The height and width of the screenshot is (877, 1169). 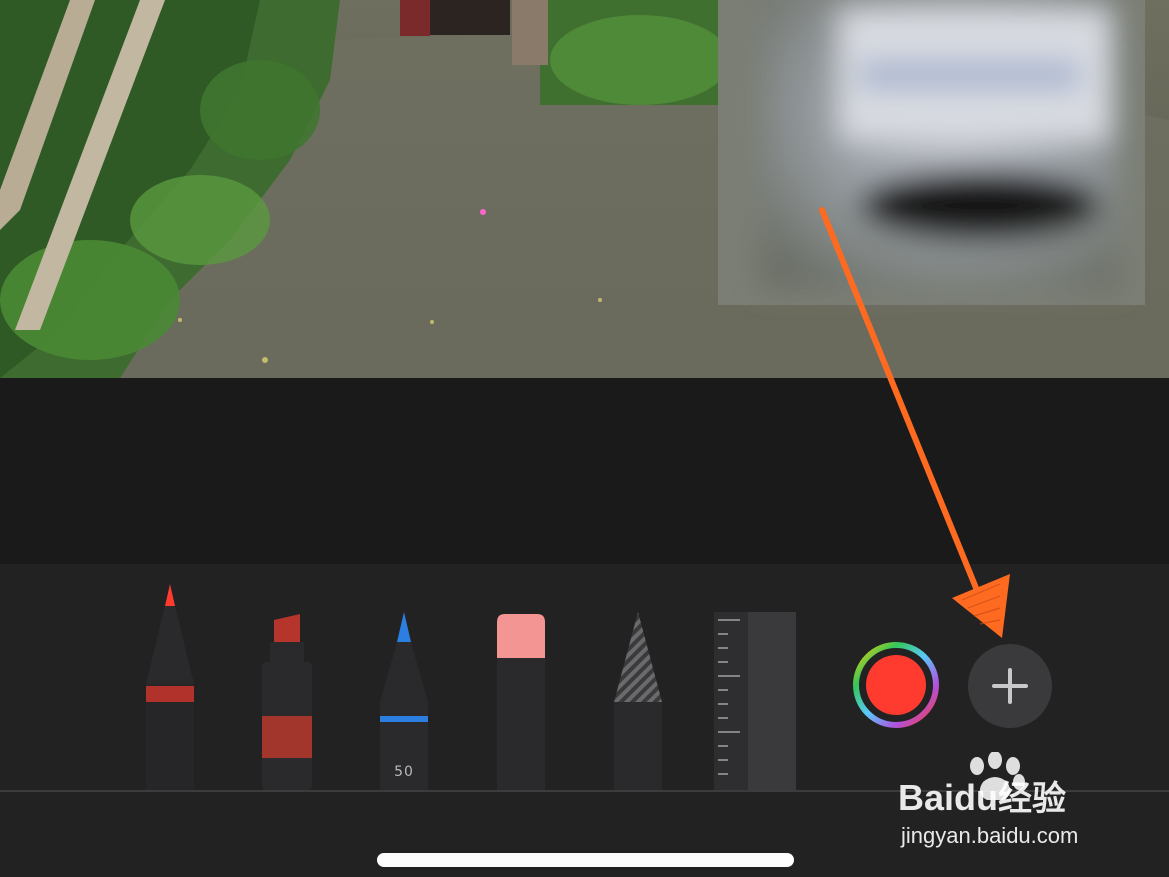 I want to click on marker-icon, so click(x=287, y=702).